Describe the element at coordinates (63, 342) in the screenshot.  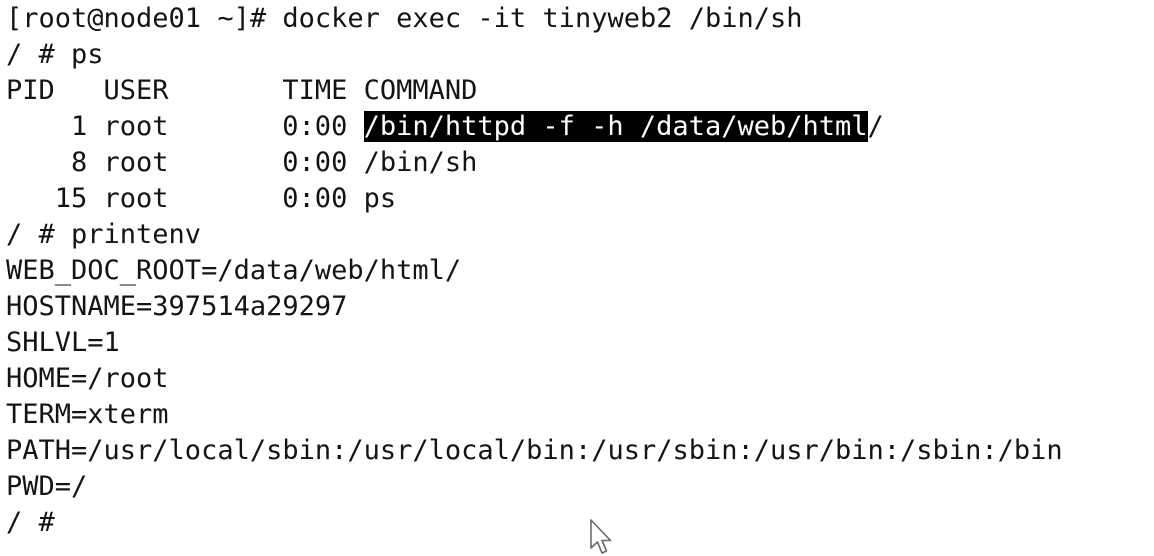
I see `env-line-shlvl: SHLVL=1` at that location.